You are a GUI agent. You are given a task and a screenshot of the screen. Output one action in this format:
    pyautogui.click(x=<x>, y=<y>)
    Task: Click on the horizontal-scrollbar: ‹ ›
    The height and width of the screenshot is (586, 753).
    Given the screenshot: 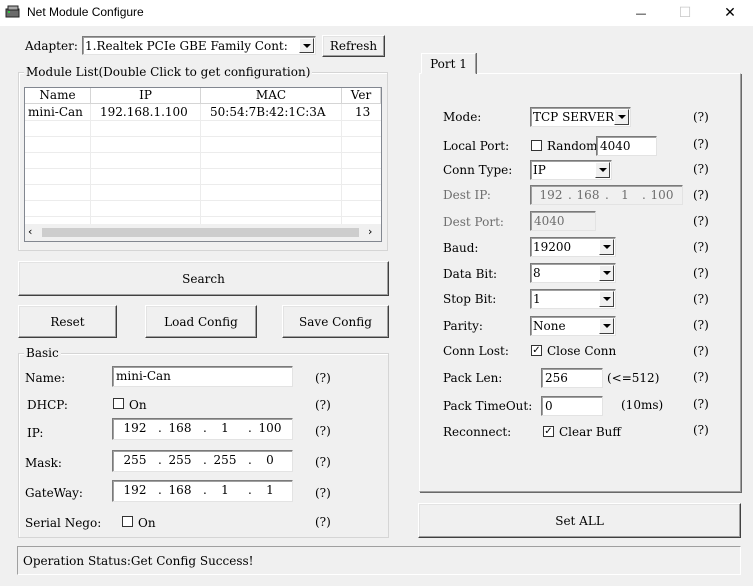 What is the action you would take?
    pyautogui.click(x=203, y=232)
    